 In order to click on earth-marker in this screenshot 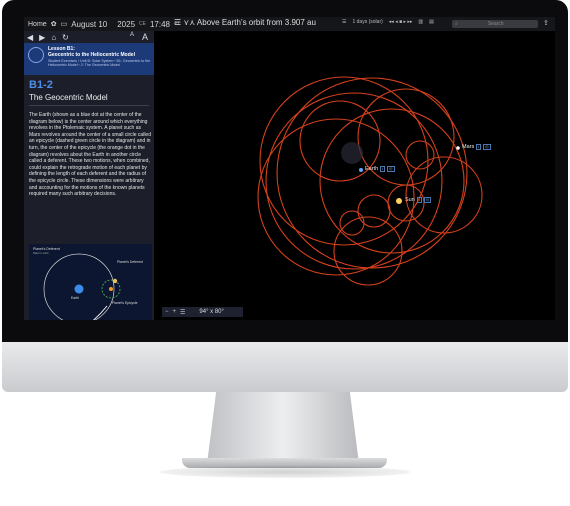, I will do `click(361, 170)`.